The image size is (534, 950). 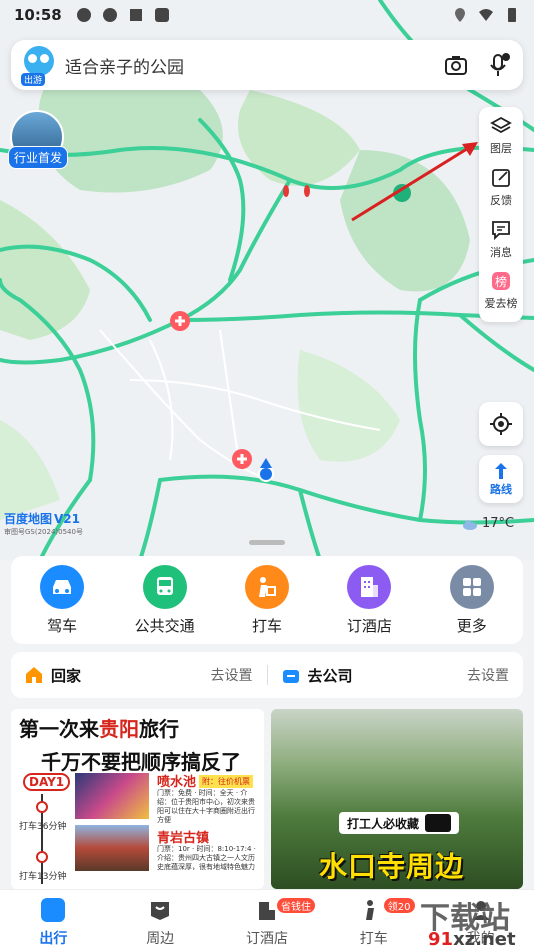 I want to click on company-set-link: 去设置, so click(x=488, y=675).